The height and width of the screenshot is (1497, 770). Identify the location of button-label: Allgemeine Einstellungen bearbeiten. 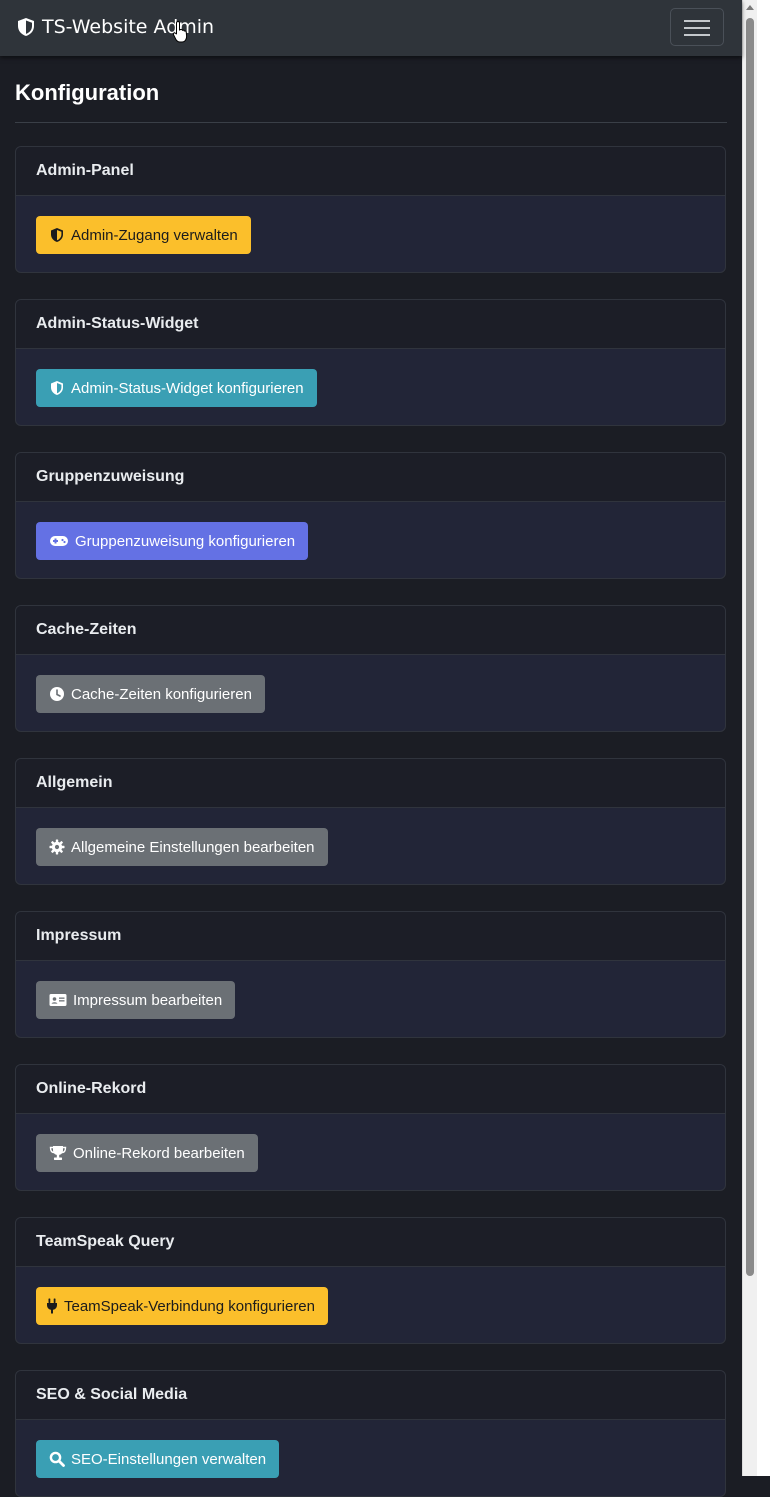
(193, 847).